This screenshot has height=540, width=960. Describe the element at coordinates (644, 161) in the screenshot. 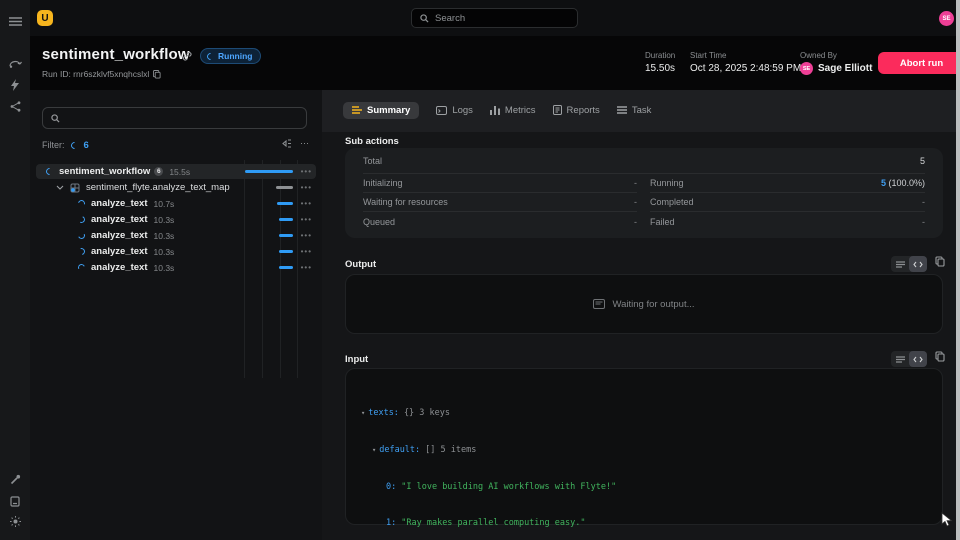

I see `total-row: Total 5` at that location.